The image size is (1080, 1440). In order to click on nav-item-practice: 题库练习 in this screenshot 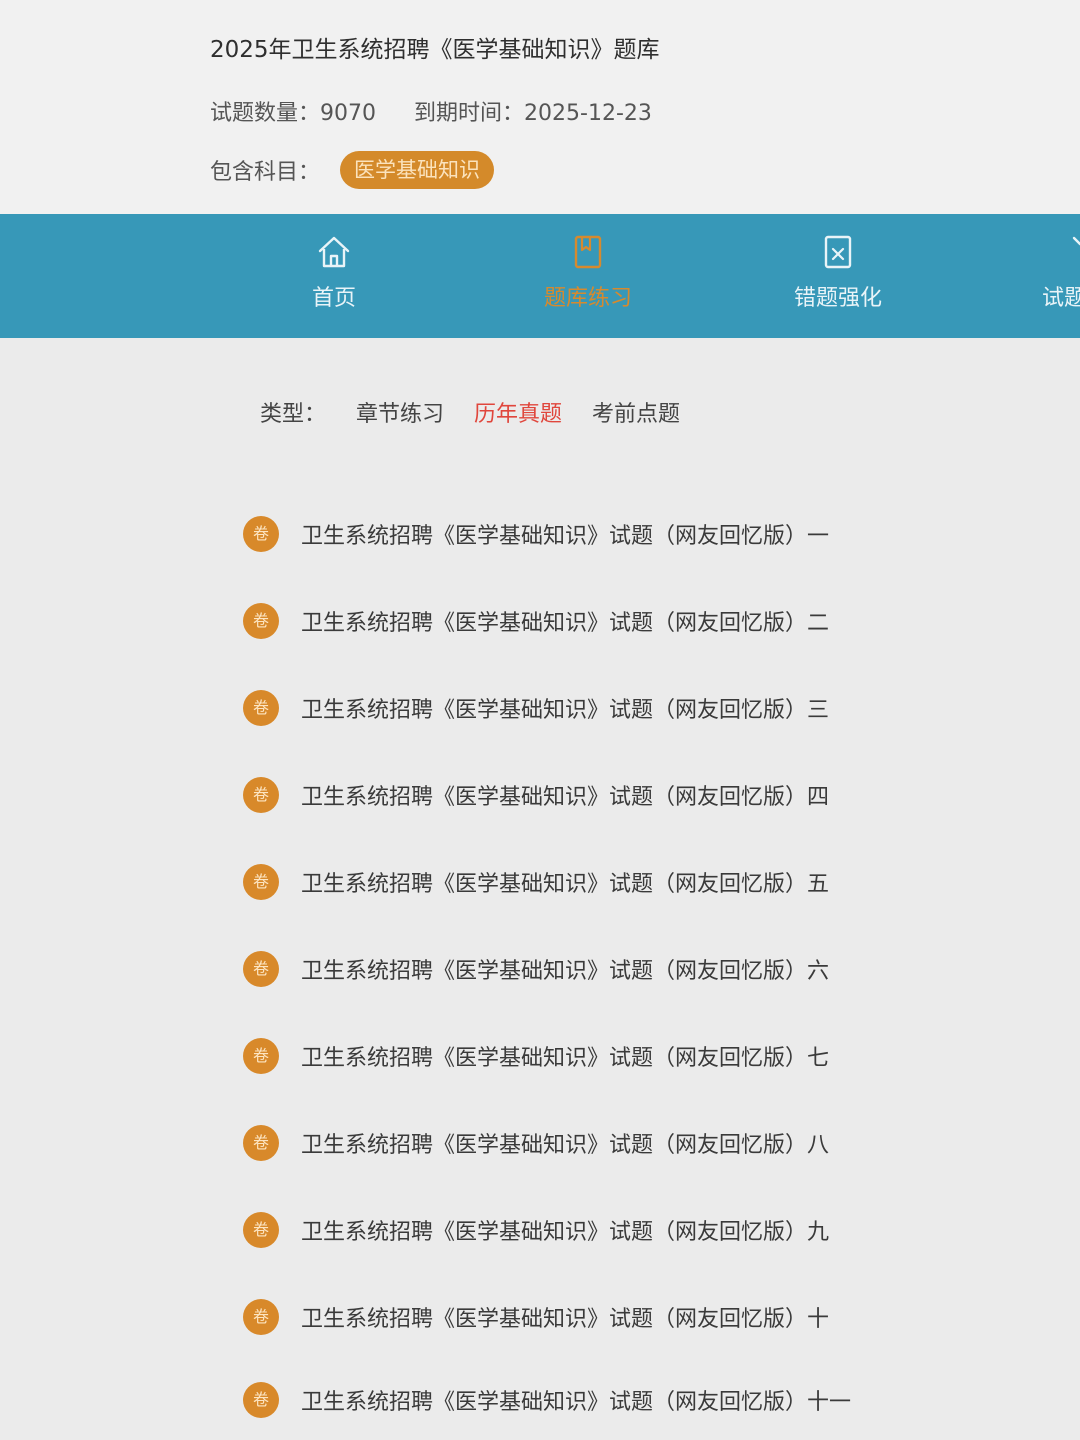, I will do `click(588, 276)`.